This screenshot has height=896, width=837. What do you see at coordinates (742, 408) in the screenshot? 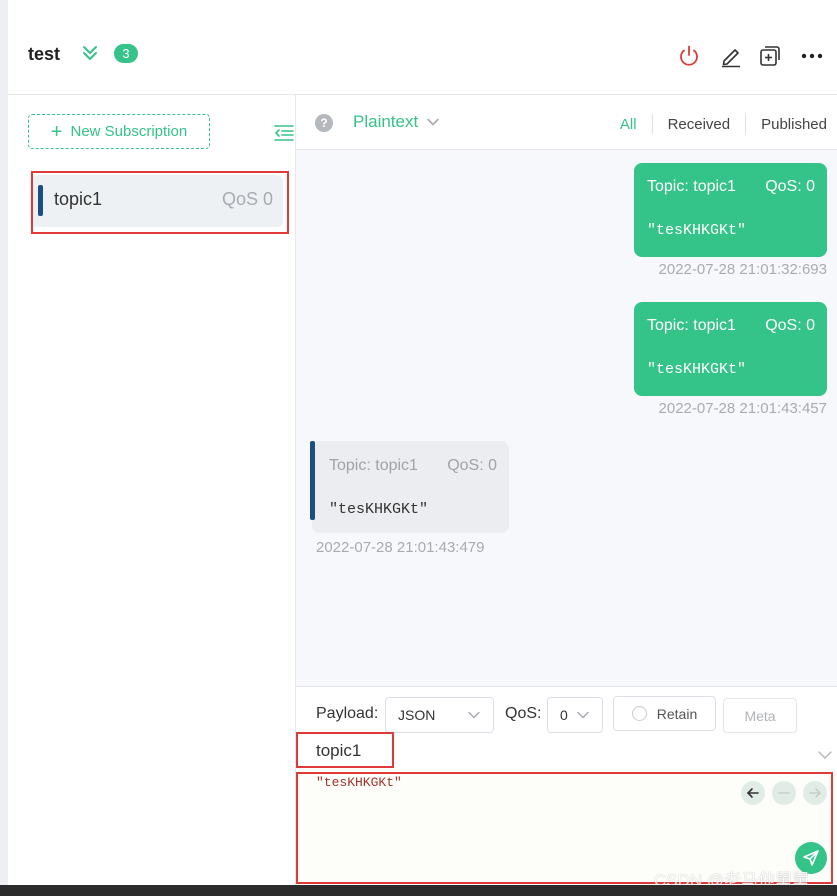
I see `message-time: 2022-07-28 21:01:43:457` at bounding box center [742, 408].